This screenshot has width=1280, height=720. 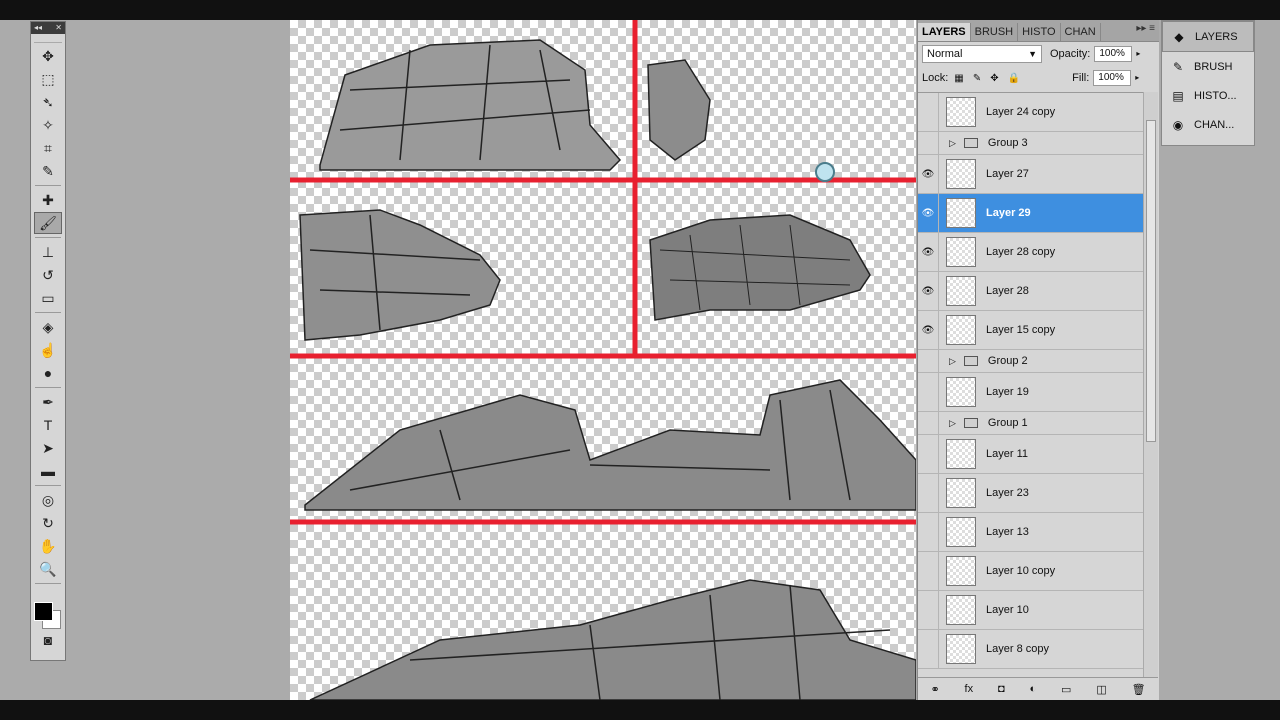 I want to click on tab-layers: LAYERS, so click(x=944, y=32).